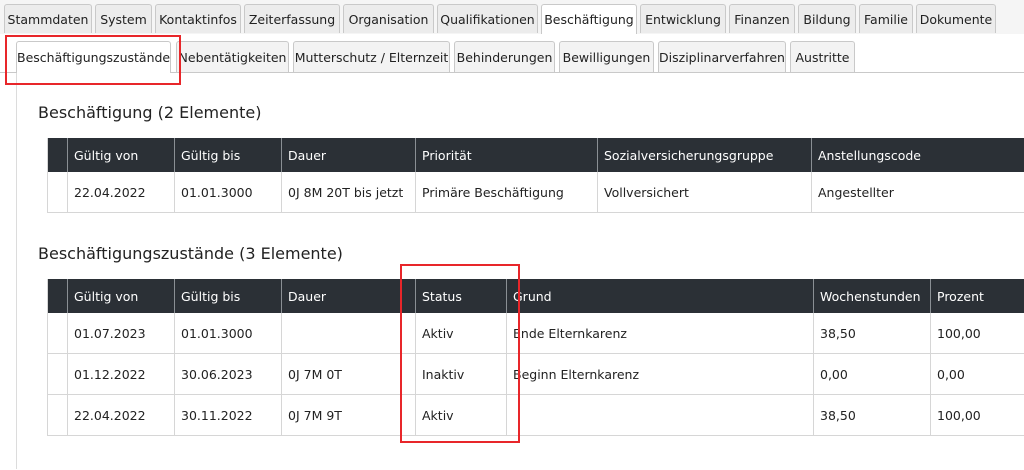 Image resolution: width=1024 pixels, height=470 pixels. Describe the element at coordinates (704, 155) in the screenshot. I see `col-sozialversicherungsgruppe: Sozialversicherungsgruppe` at that location.